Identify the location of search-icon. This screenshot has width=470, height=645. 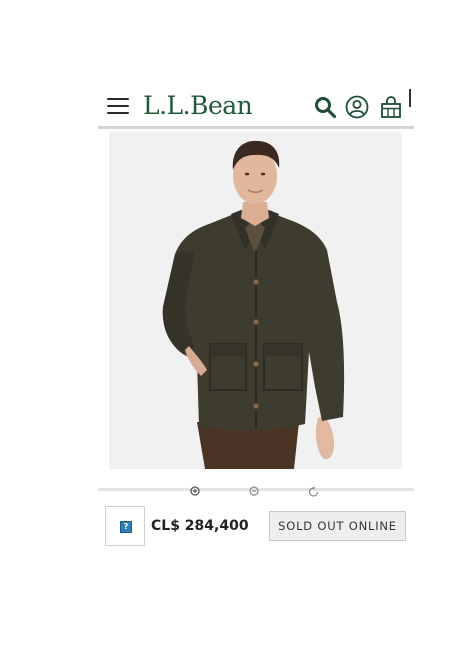
(325, 107).